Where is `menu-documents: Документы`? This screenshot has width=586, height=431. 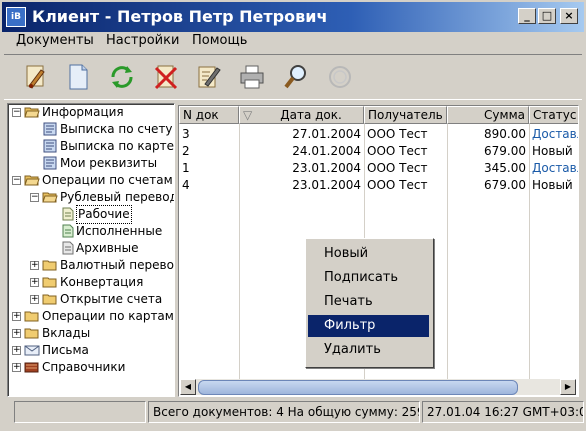 menu-documents: Документы is located at coordinates (55, 40).